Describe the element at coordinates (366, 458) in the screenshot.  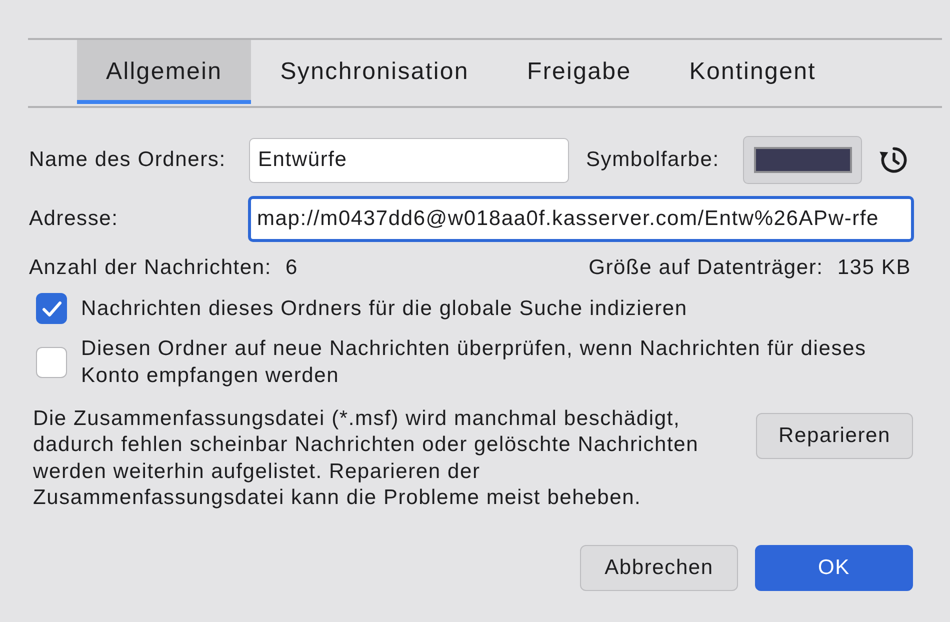
I see `description-text: Die Zusammenfassungsdatei (*.msf) wird manchmal beschädigt, dadurch fehlen scheinbar Nachrichten oder gelöschte Nachrichten werden weiterhin aufgelistet. Reparieren der Zusammenfassungsdatei kann die Probleme meist beheben.` at that location.